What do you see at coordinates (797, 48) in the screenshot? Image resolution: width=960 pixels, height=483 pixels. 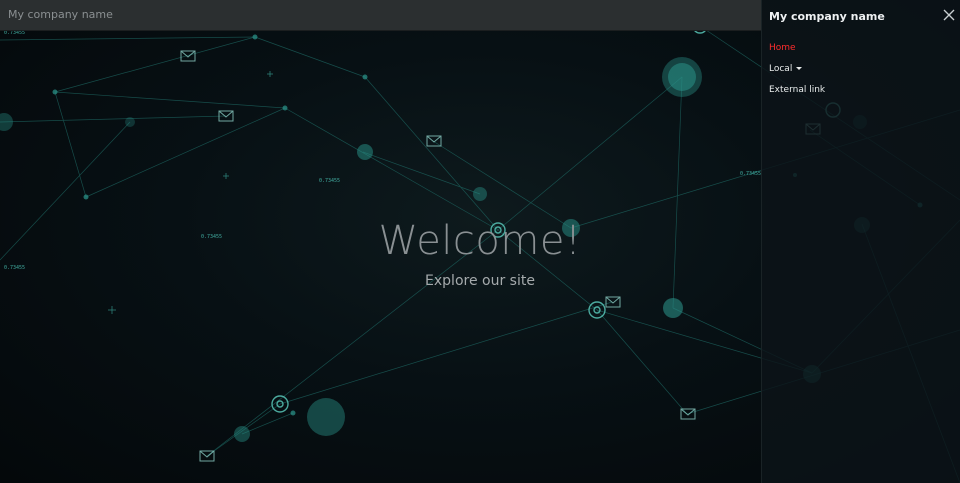 I see `nav-item-home: Home` at bounding box center [797, 48].